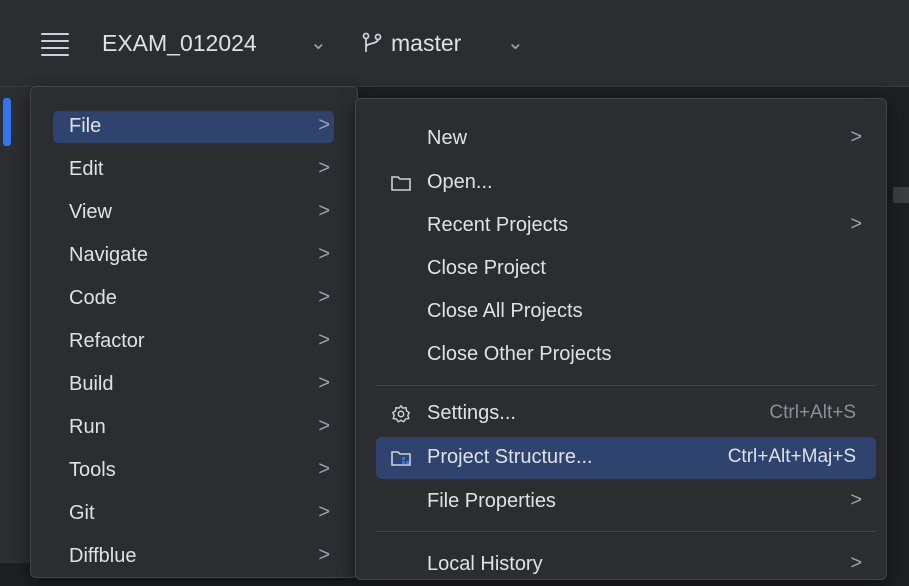 The image size is (909, 586). I want to click on hamburger-menu-icon, so click(55, 44).